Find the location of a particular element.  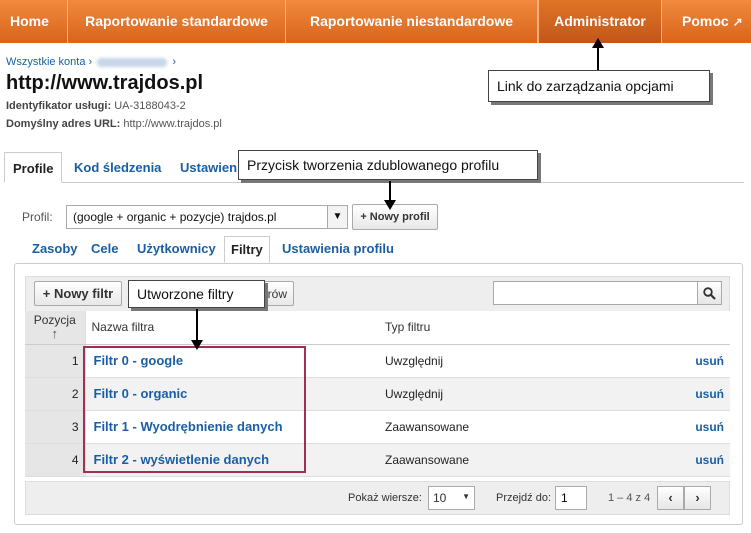

rows-per-page-value: 10 is located at coordinates (440, 498).